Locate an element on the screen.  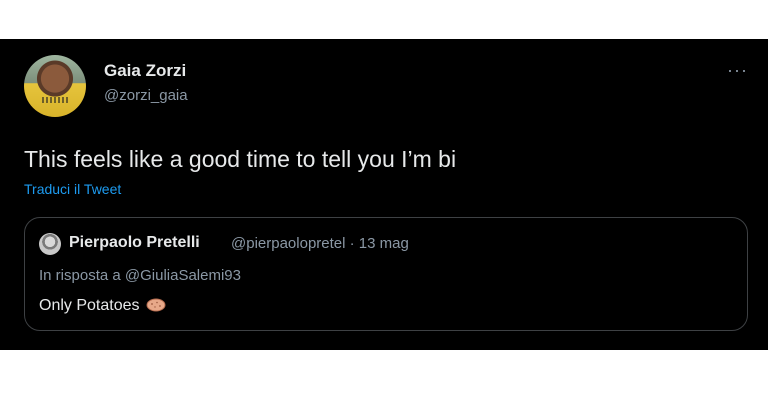
translate-tweet-link: Traduci il Tweet is located at coordinates (72, 189).